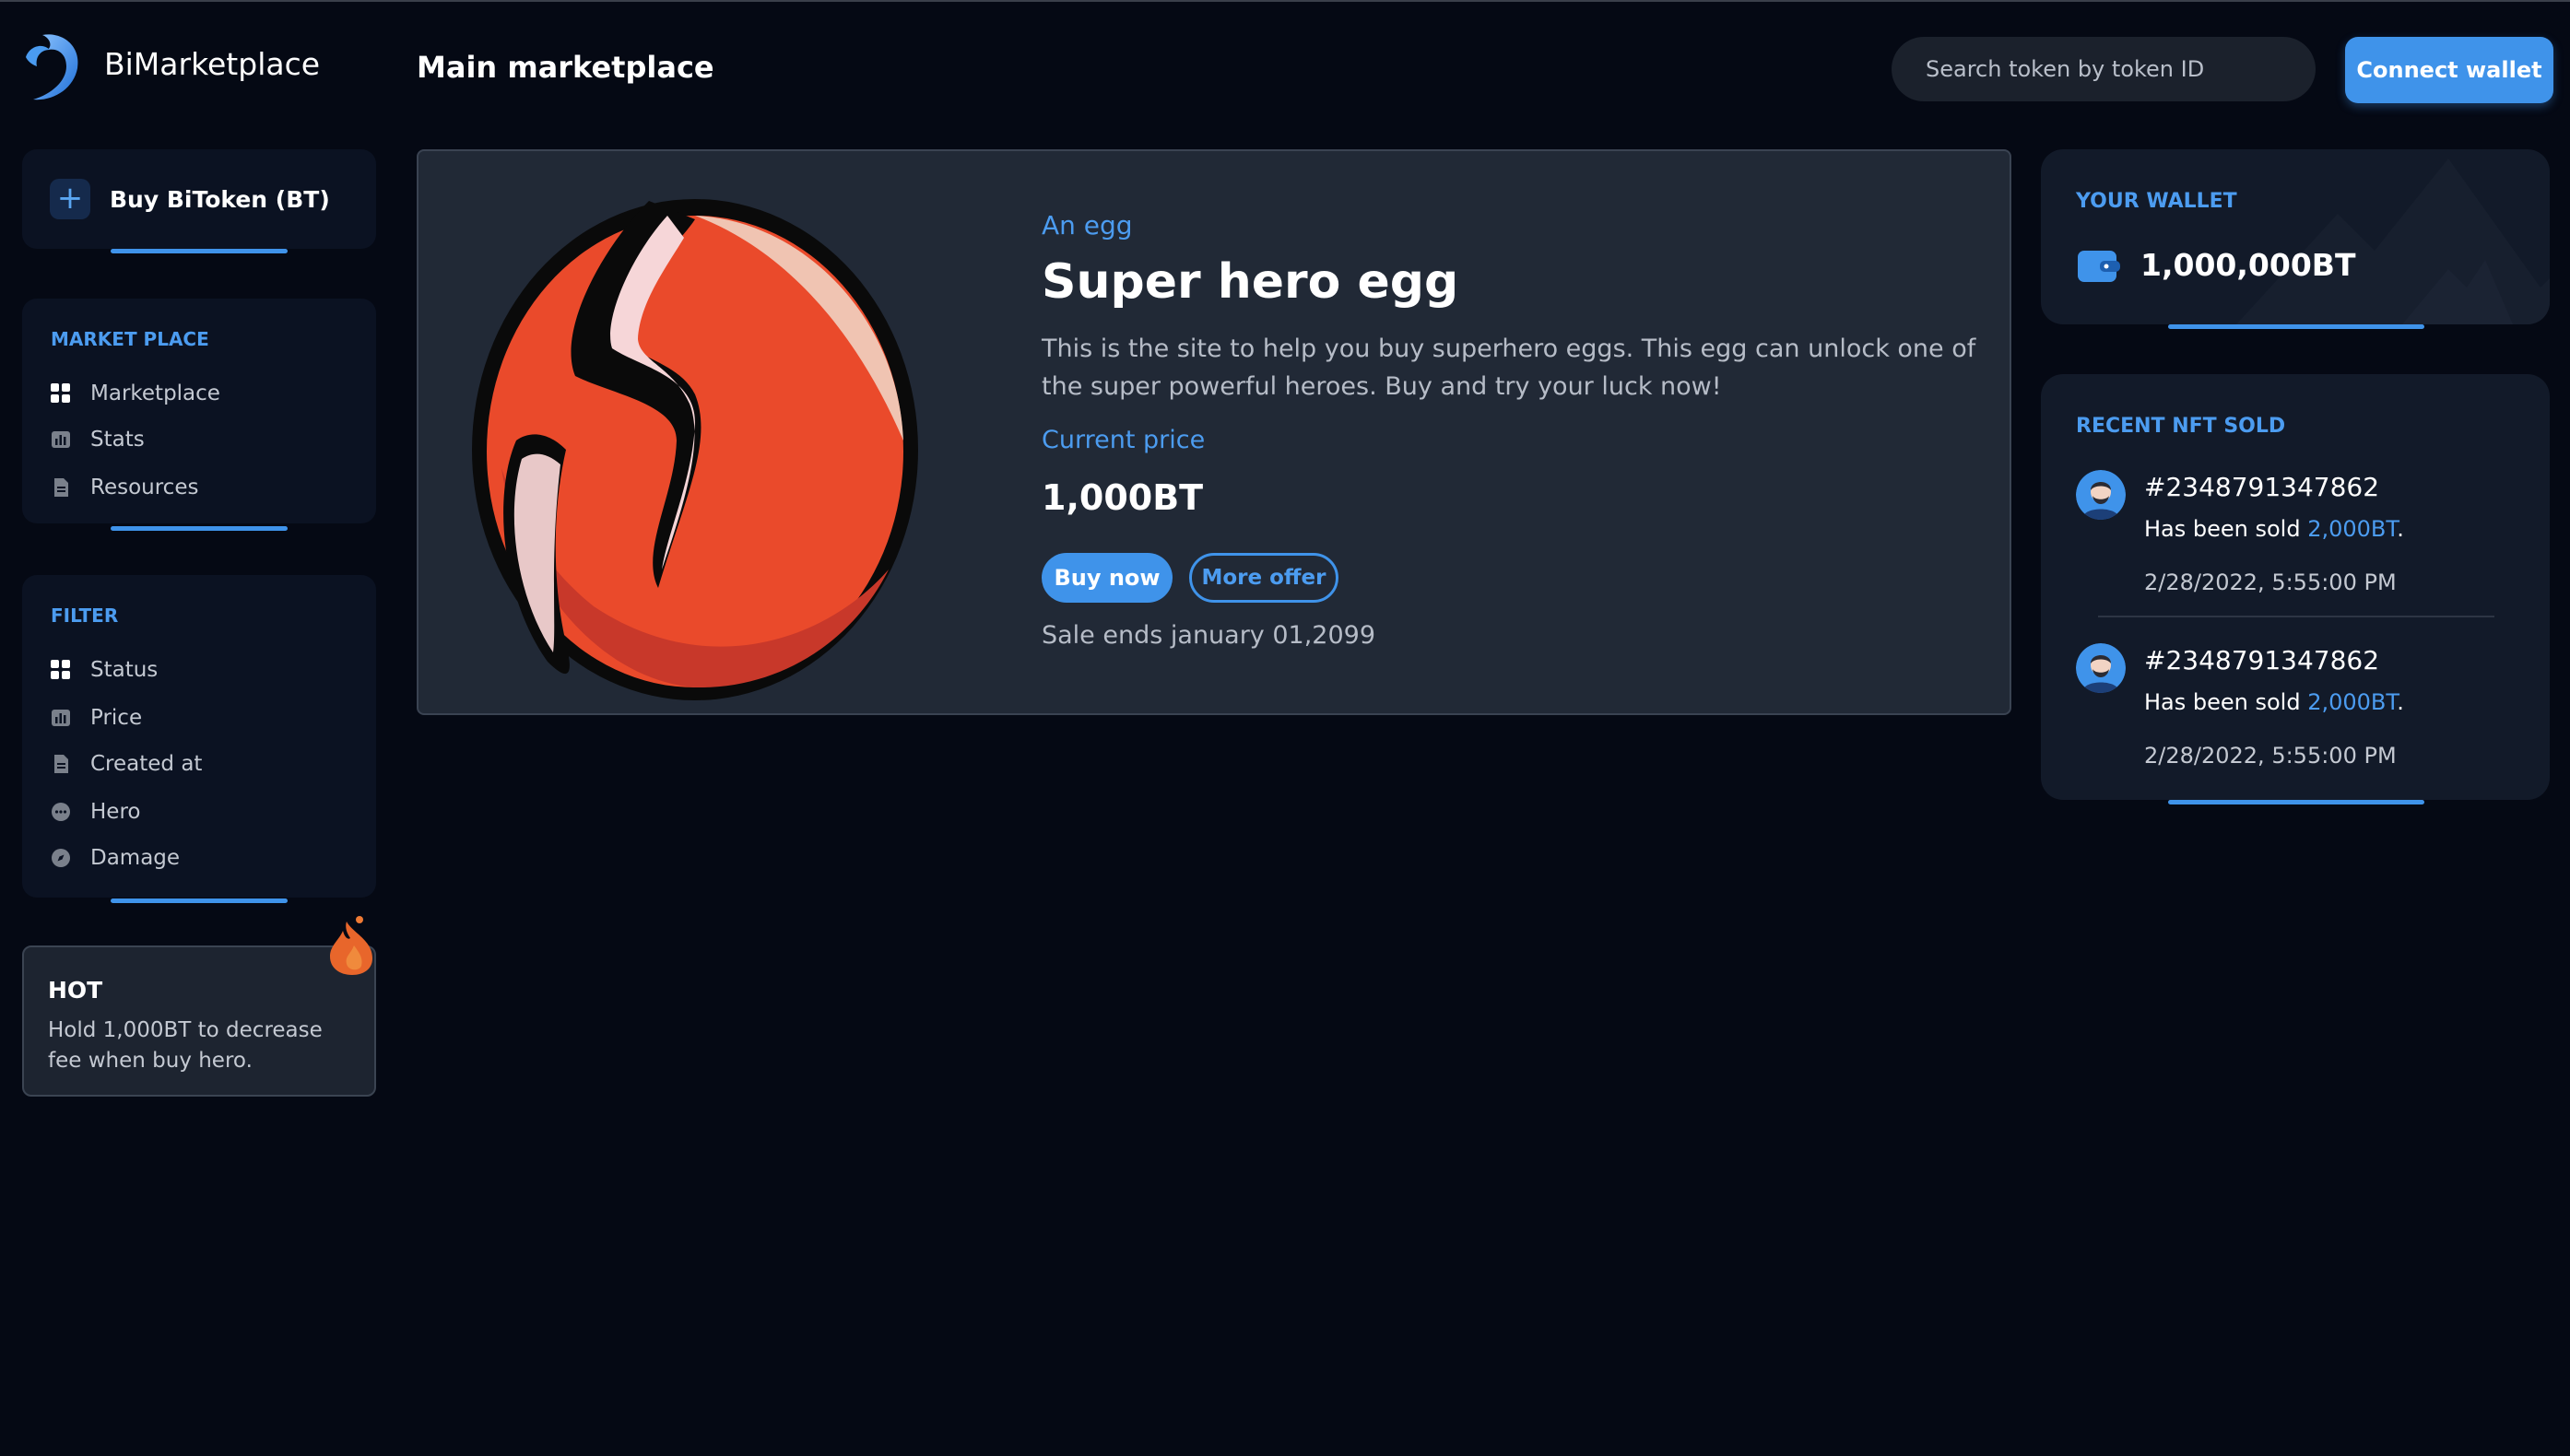 This screenshot has width=2570, height=1456. Describe the element at coordinates (1123, 497) in the screenshot. I see `price-value: 1,000BT` at that location.